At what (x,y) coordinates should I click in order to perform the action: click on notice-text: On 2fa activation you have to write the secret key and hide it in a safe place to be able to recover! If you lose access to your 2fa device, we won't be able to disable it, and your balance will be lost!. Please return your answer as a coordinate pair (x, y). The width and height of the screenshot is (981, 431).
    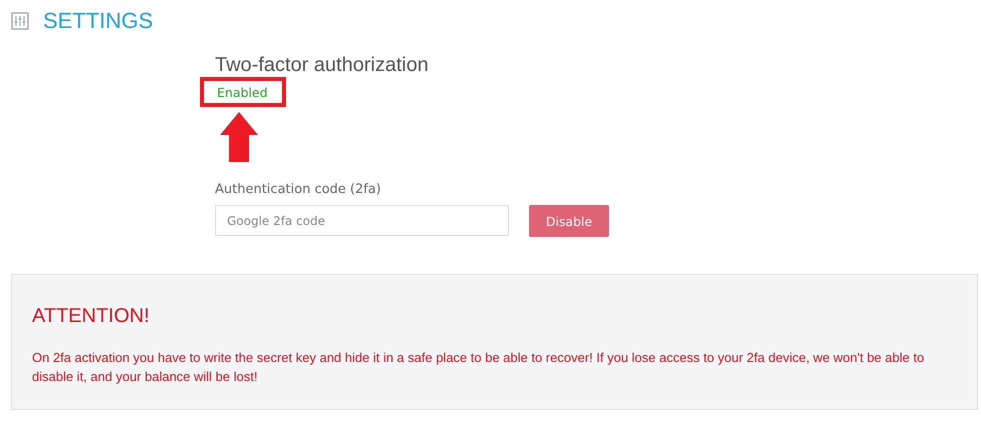
    Looking at the image, I should click on (479, 367).